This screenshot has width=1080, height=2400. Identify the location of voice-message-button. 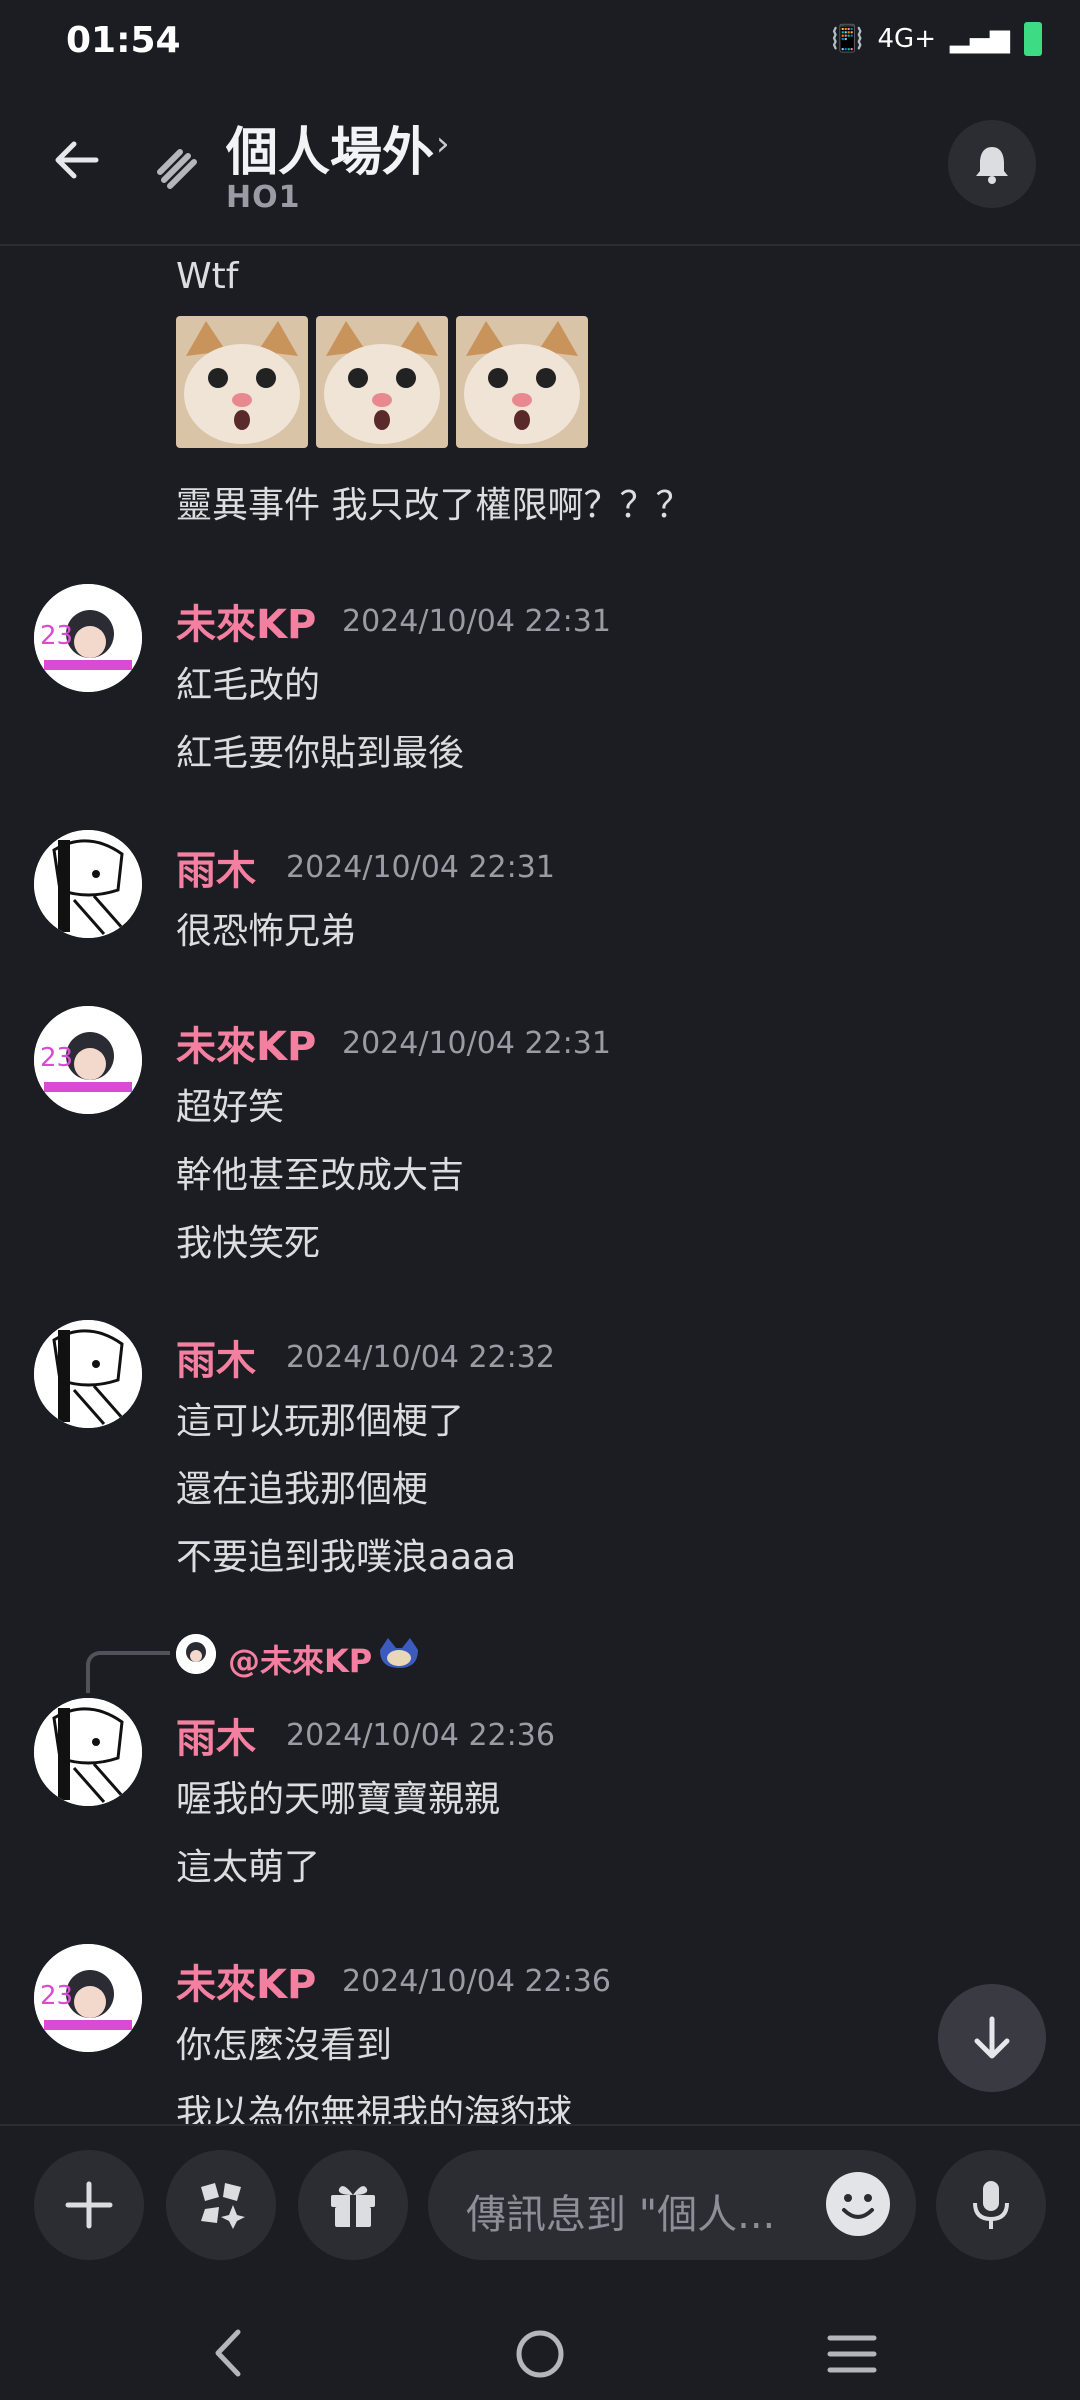
(991, 2205).